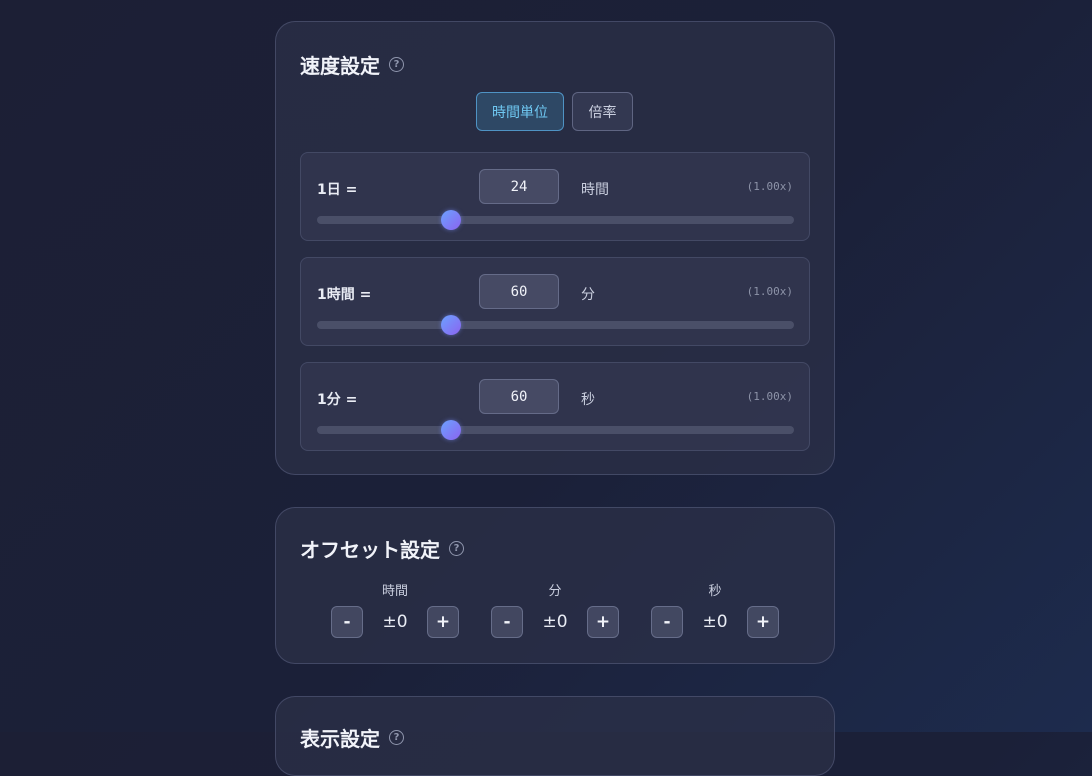 The image size is (1092, 776). Describe the element at coordinates (394, 591) in the screenshot. I see `offset-hours-label: 時間` at that location.